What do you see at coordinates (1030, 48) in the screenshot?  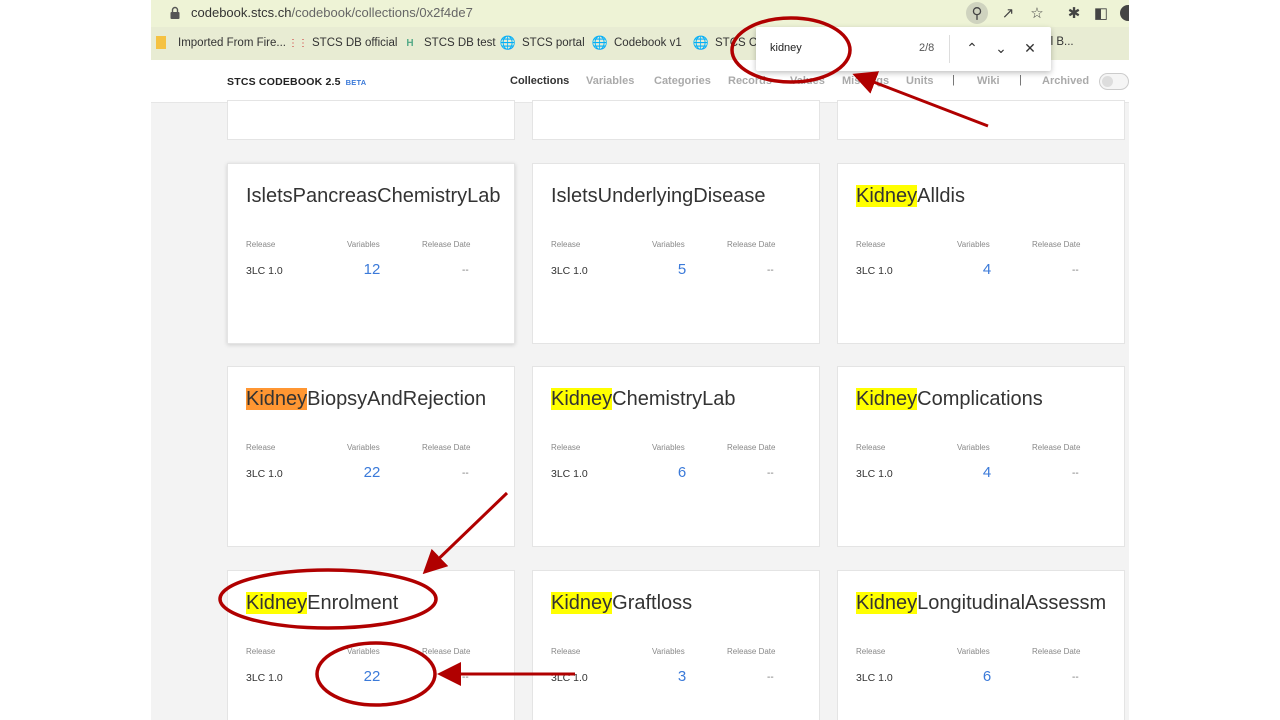 I see `find-close-button: ✕` at bounding box center [1030, 48].